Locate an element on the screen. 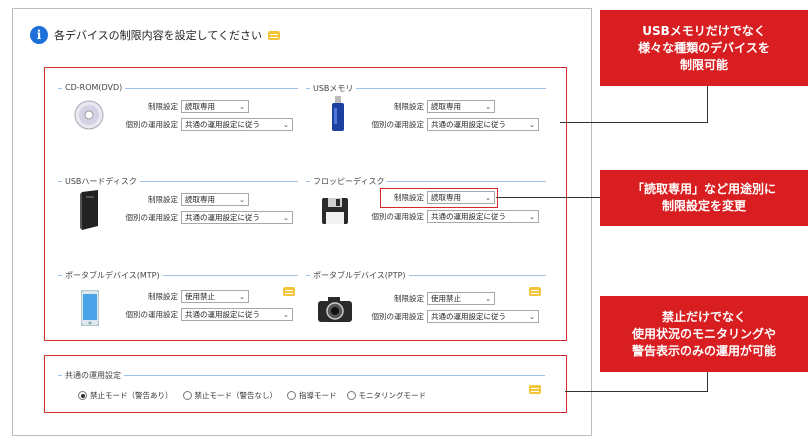  restriction-select-usb-memory: 読取専用 ⌄ is located at coordinates (461, 106).